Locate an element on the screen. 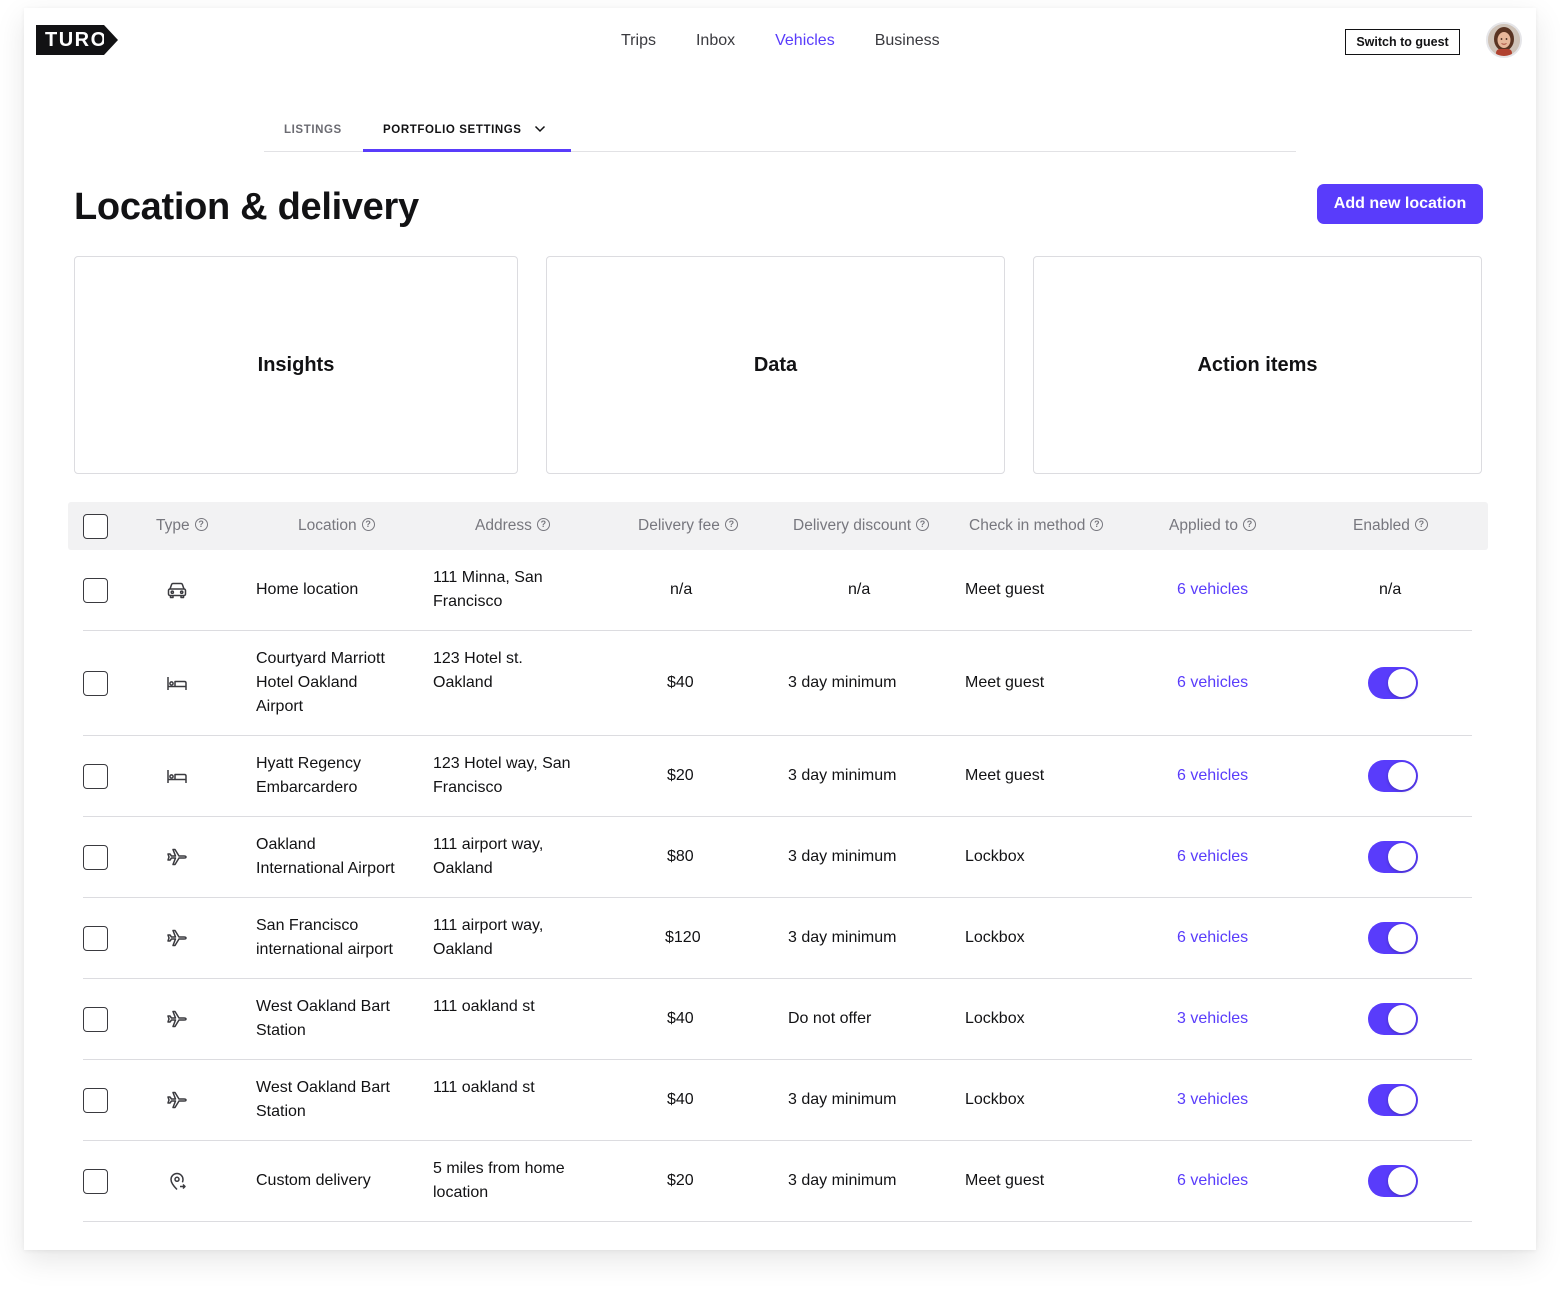  logo-arrow-shape is located at coordinates (111, 40).